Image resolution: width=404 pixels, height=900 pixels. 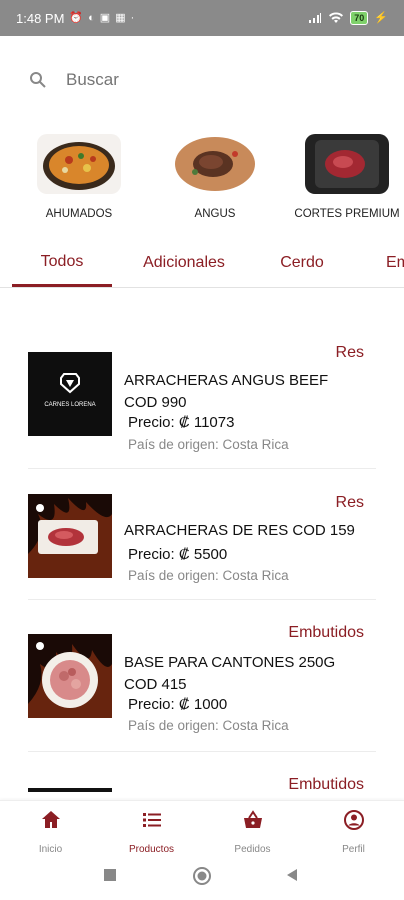 I want to click on category-cortes-premium: CORTES PREMIUM, so click(x=343, y=175).